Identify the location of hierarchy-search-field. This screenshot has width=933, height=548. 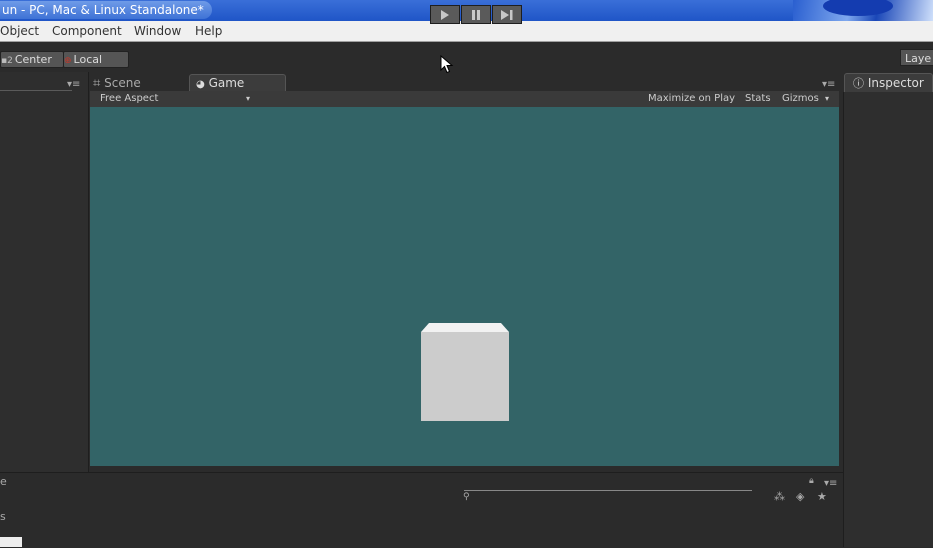
(36, 90).